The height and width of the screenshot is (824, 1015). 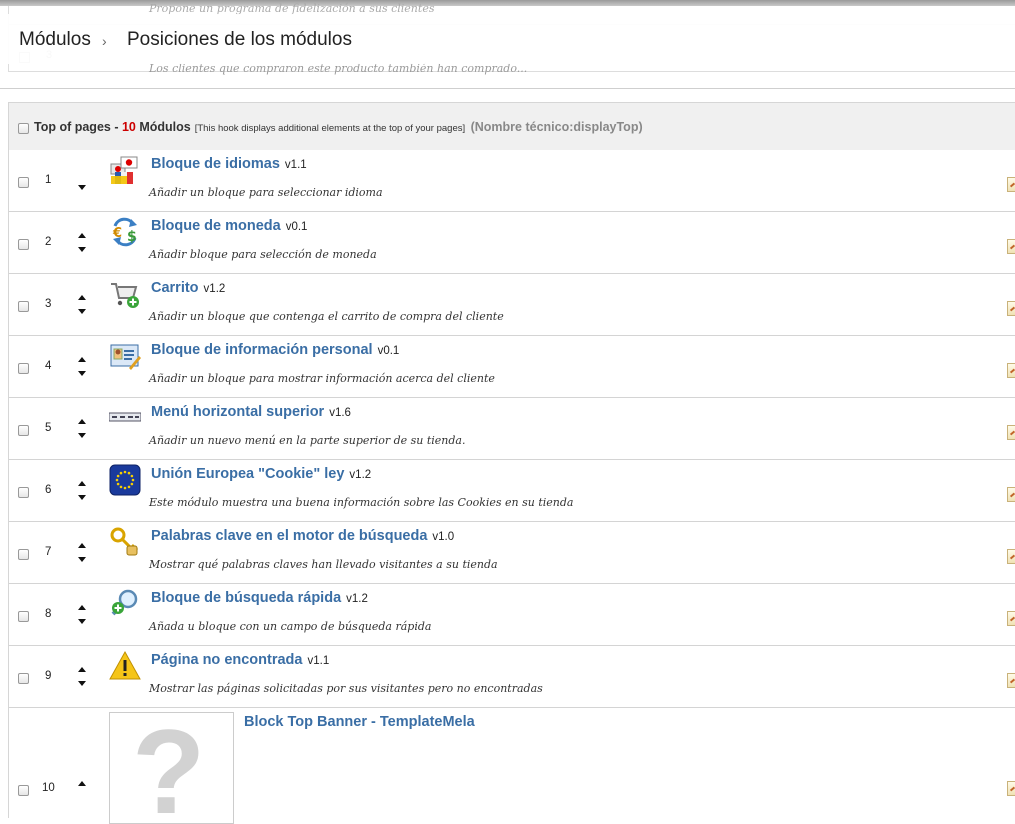 I want to click on module-name-link: Bloque de moneda v0.1, so click(x=229, y=226).